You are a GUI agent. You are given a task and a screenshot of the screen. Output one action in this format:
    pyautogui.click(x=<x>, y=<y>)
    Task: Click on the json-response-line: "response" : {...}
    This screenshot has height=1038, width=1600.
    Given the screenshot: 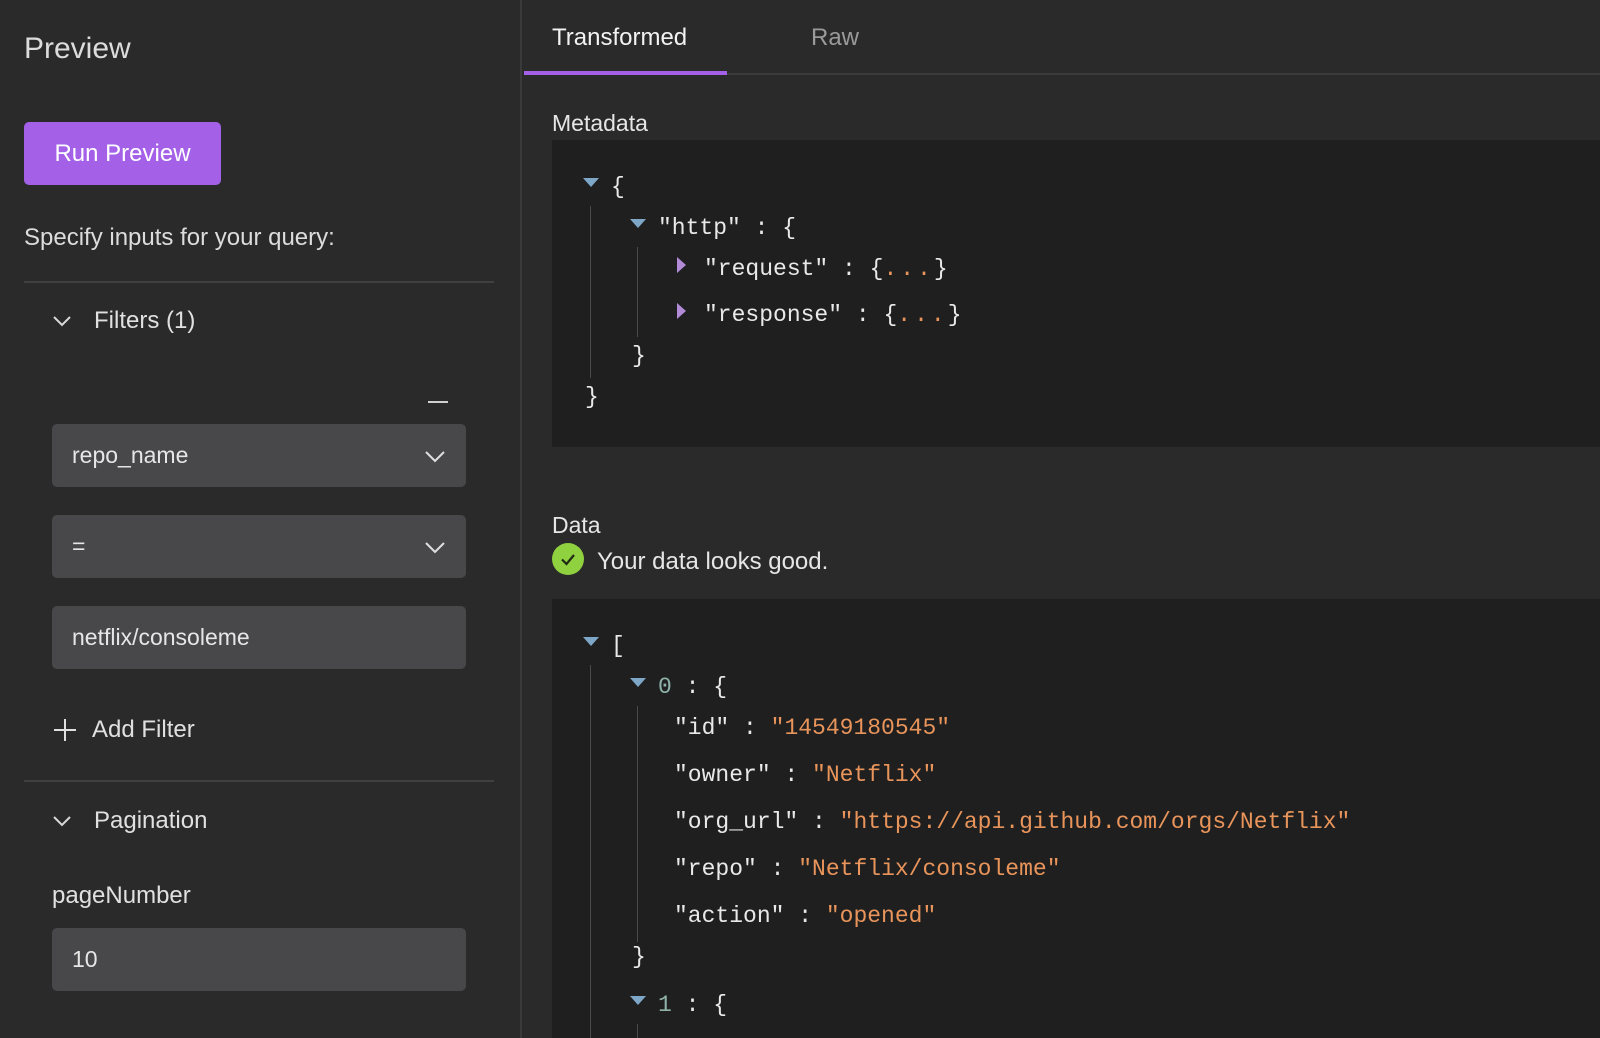 What is the action you would take?
    pyautogui.click(x=833, y=315)
    